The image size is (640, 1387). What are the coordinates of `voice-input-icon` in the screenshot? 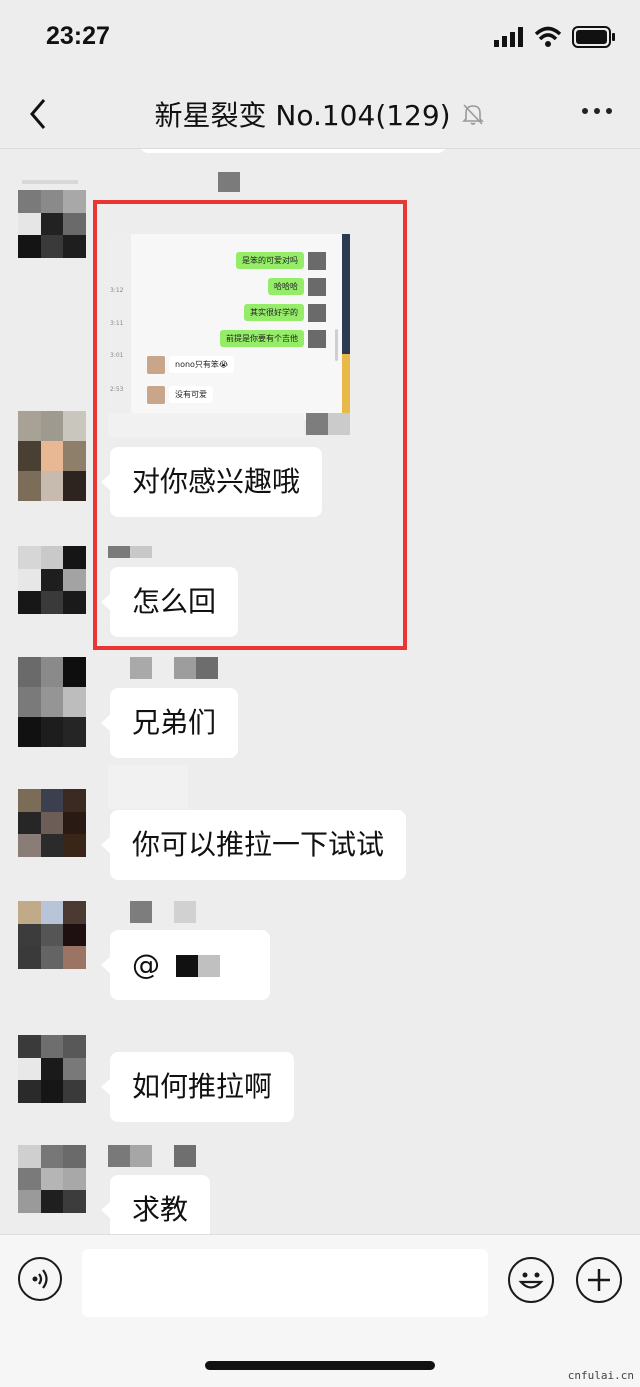 It's located at (40, 1279).